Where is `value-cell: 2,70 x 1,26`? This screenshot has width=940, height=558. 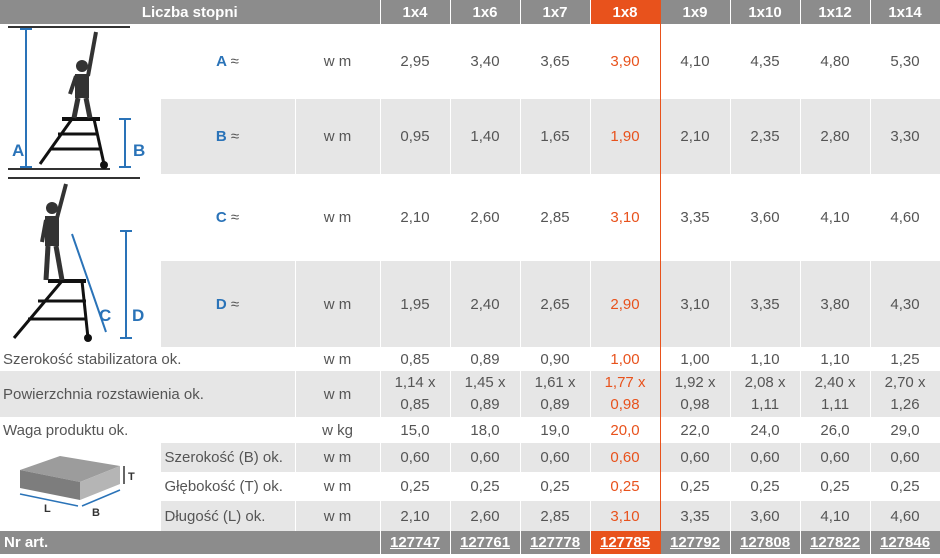
value-cell: 2,70 x 1,26 is located at coordinates (905, 394).